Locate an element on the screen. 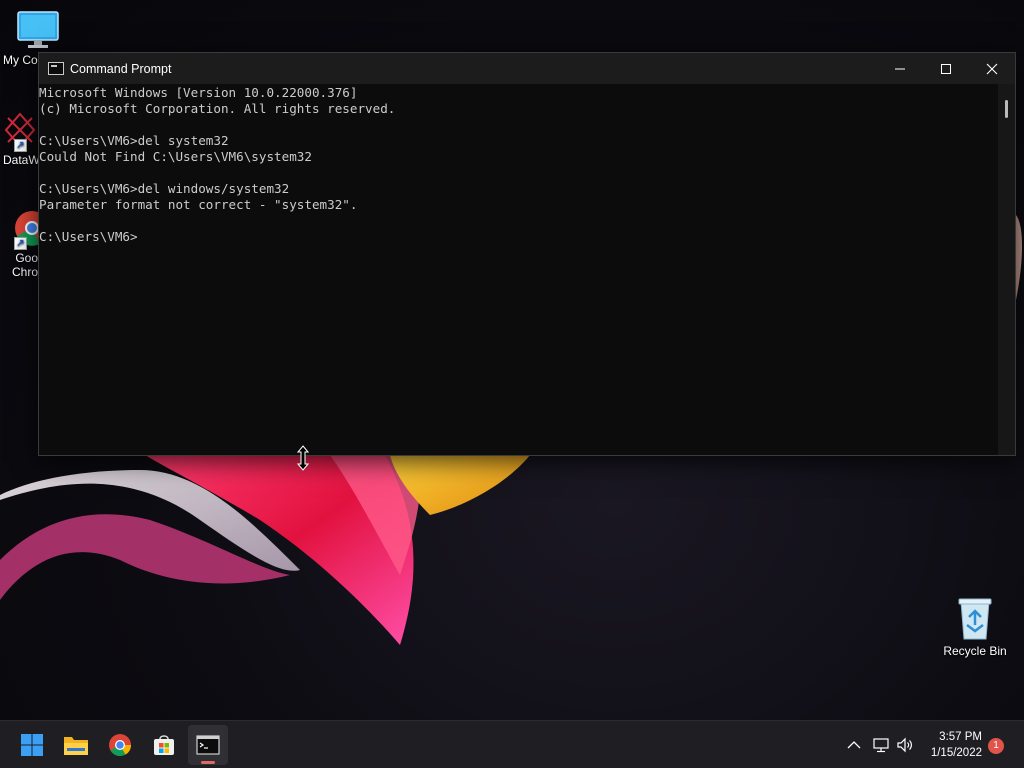  desktop-icon-datawrapper: ↗ DataW is located at coordinates (20, 138).